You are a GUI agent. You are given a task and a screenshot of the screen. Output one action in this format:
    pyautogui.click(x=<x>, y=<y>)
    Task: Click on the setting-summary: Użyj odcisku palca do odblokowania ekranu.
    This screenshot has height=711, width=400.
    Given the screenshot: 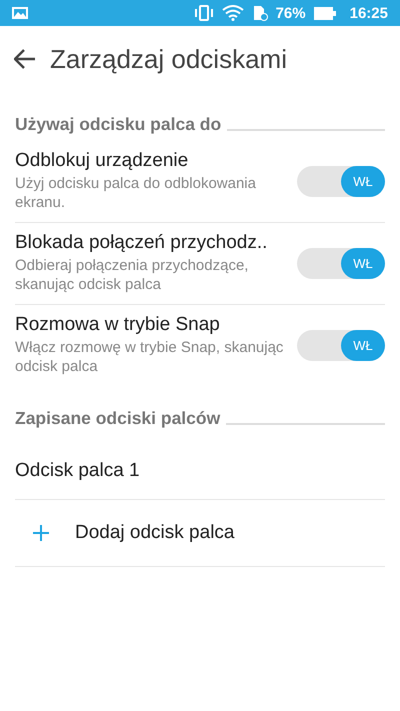 What is the action you would take?
    pyautogui.click(x=136, y=193)
    